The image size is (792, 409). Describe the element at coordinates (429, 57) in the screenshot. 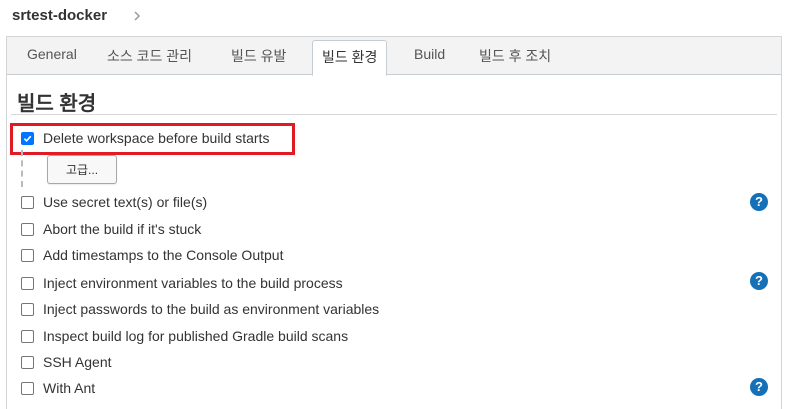

I see `tab-build: Build` at that location.